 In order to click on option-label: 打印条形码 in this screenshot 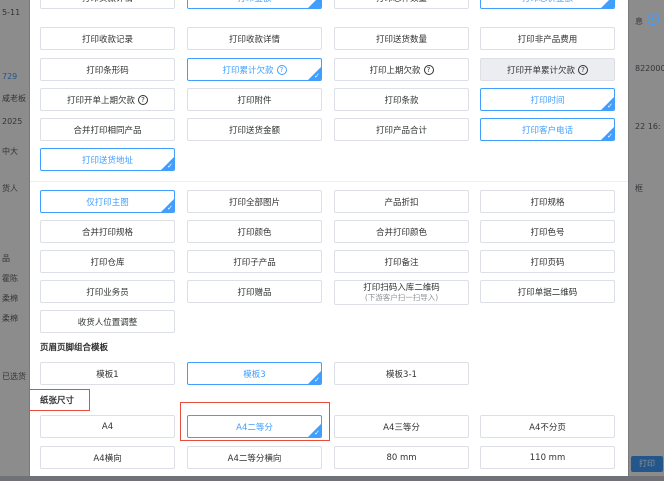, I will do `click(107, 70)`.